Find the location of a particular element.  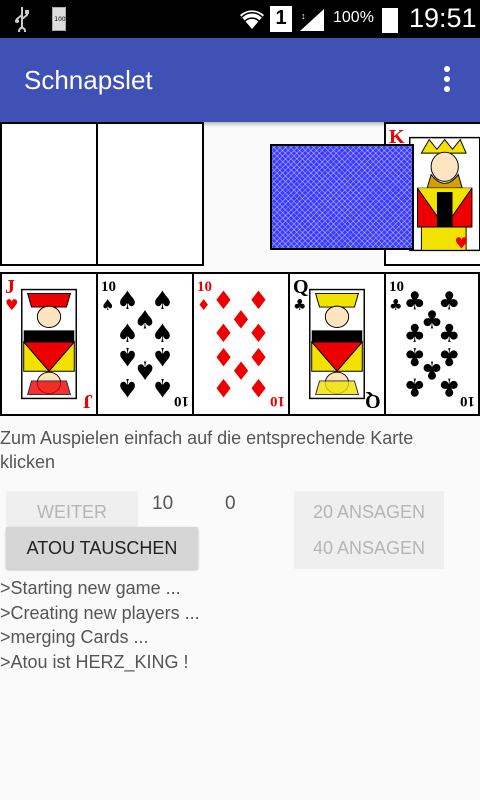

sim-icon: 1 is located at coordinates (281, 19).